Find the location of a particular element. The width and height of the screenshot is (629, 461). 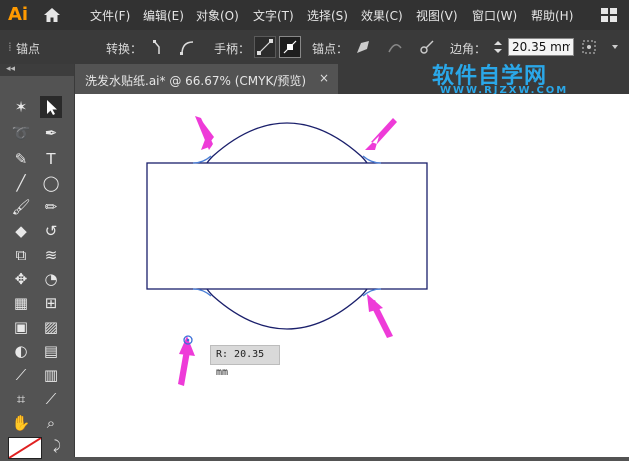

collapse-icon: ◂◂ is located at coordinates (10, 69).